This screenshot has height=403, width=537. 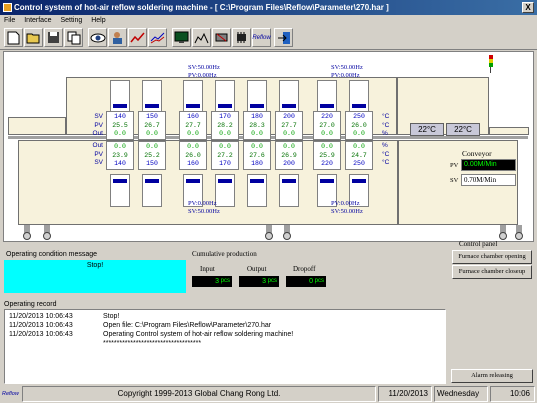 What do you see at coordinates (304, 269) in the screenshot?
I see `dropoff-label: Dropoff` at bounding box center [304, 269].